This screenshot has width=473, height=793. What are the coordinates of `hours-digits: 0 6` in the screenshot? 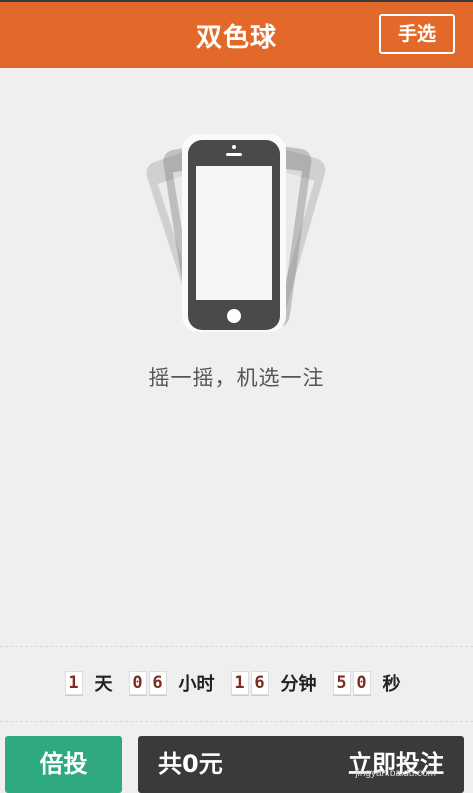 It's located at (147, 683).